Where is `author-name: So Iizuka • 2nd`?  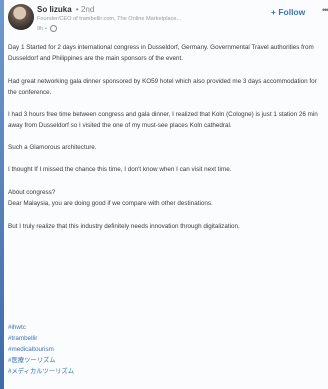 author-name: So Iizuka • 2nd is located at coordinates (65, 9).